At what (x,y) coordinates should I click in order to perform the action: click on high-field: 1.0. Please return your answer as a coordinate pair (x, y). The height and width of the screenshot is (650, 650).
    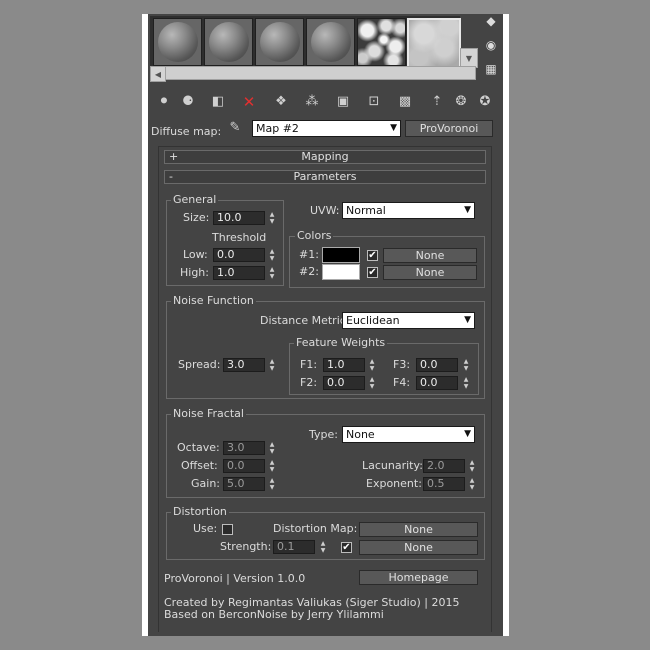
    Looking at the image, I should click on (239, 273).